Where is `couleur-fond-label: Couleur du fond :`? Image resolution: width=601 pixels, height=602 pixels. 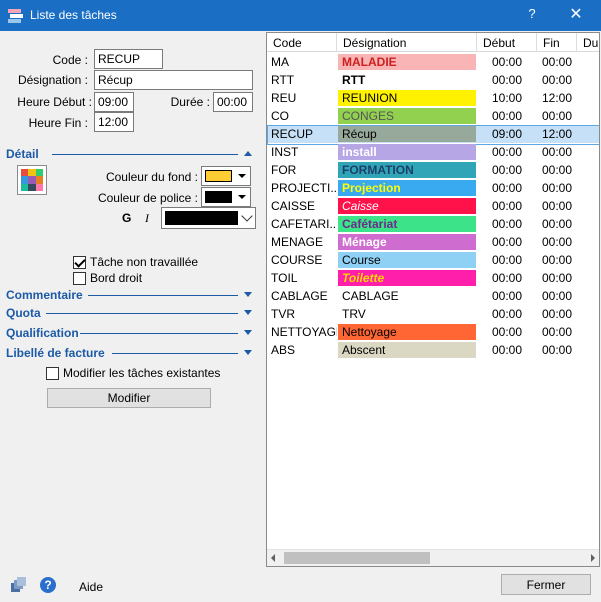 couleur-fond-label: Couleur du fond : is located at coordinates (151, 177).